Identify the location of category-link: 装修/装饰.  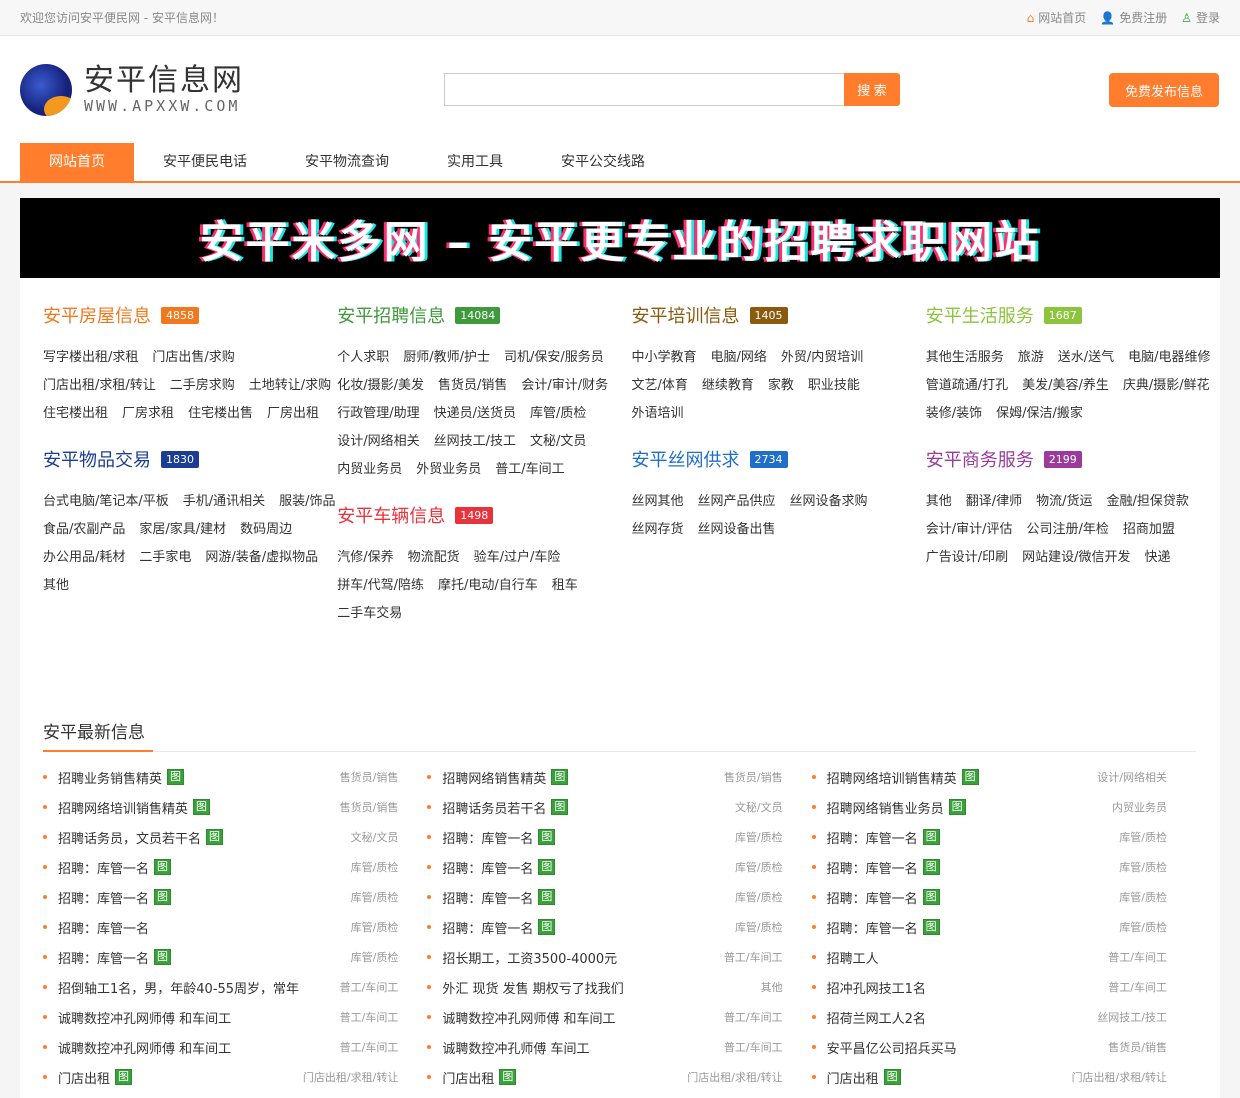
(954, 414).